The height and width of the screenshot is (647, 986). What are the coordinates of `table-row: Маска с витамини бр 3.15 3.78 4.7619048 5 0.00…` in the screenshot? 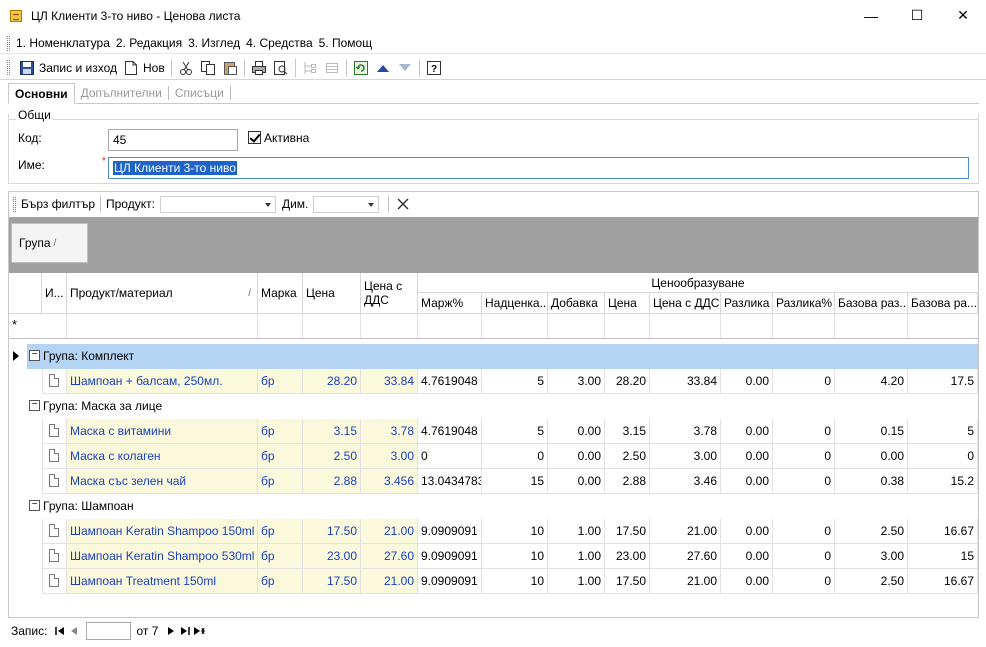 It's located at (493, 431).